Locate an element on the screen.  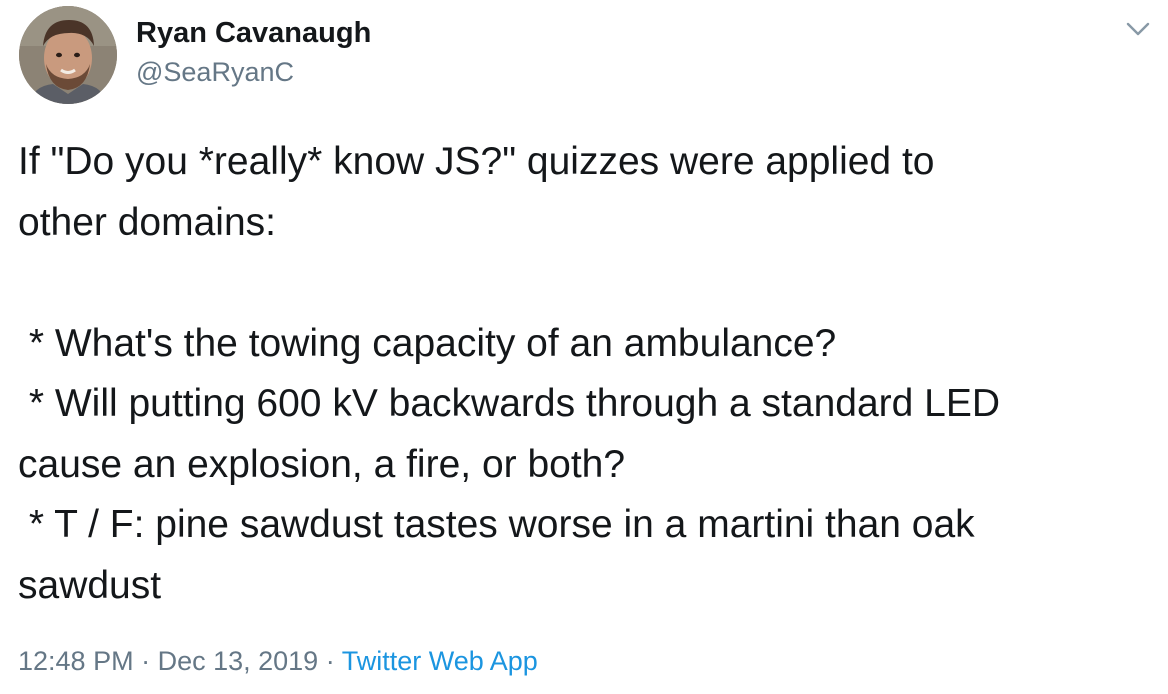
tweet-source-link: Twitter Web App is located at coordinates (440, 661).